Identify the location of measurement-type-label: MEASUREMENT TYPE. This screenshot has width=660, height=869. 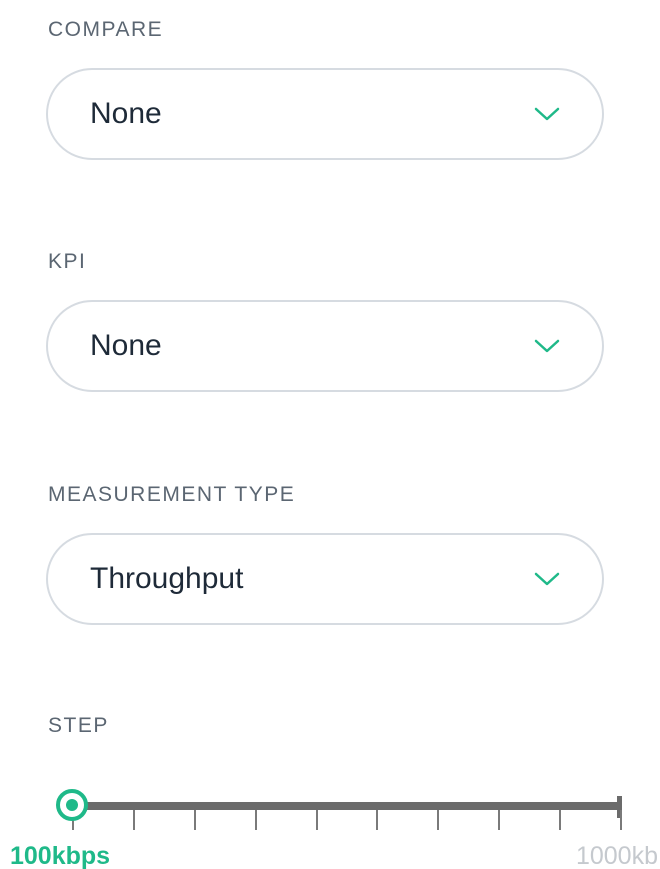
(172, 494).